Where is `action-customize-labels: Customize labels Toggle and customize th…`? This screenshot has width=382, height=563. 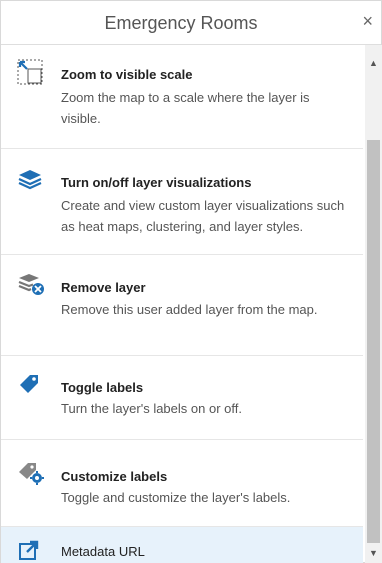
action-customize-labels: Customize labels Toggle and customize th… is located at coordinates (182, 483).